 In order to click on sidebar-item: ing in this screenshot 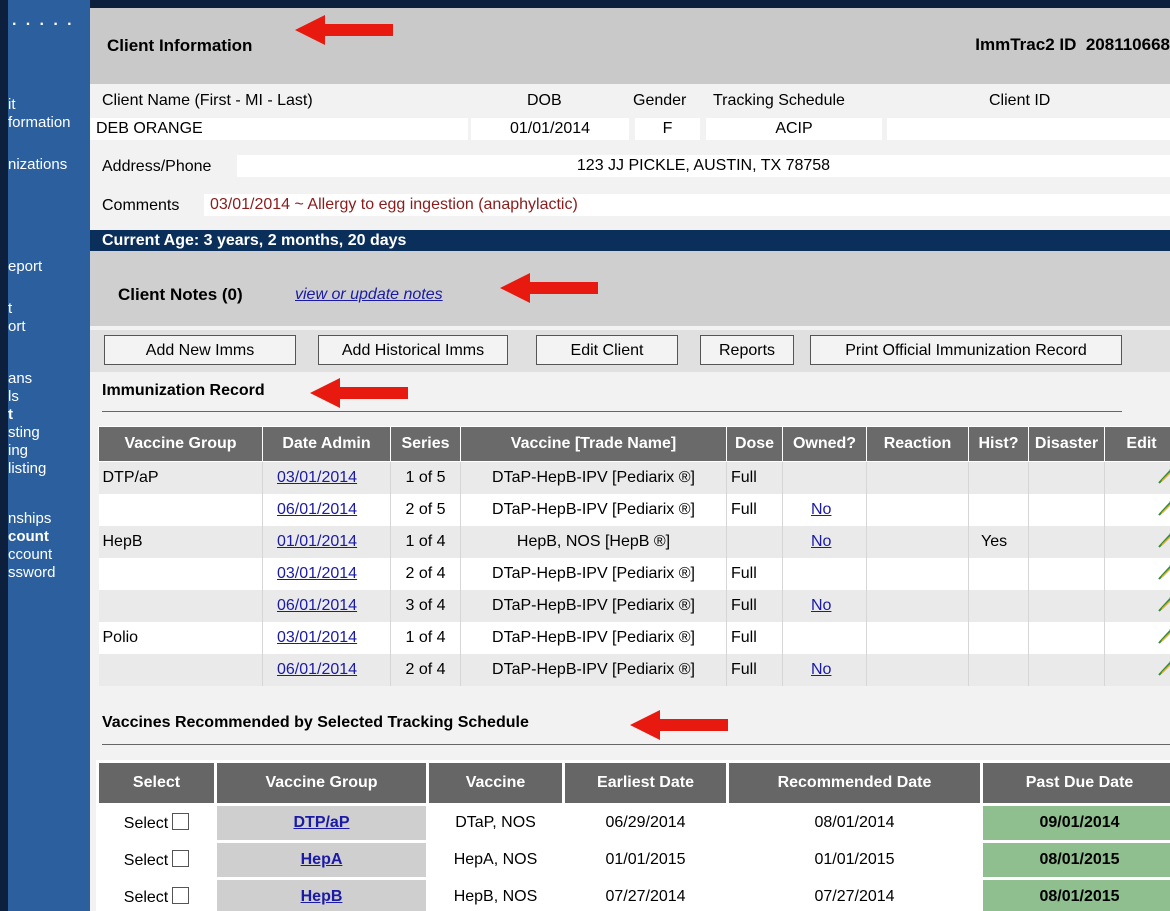, I will do `click(49, 450)`.